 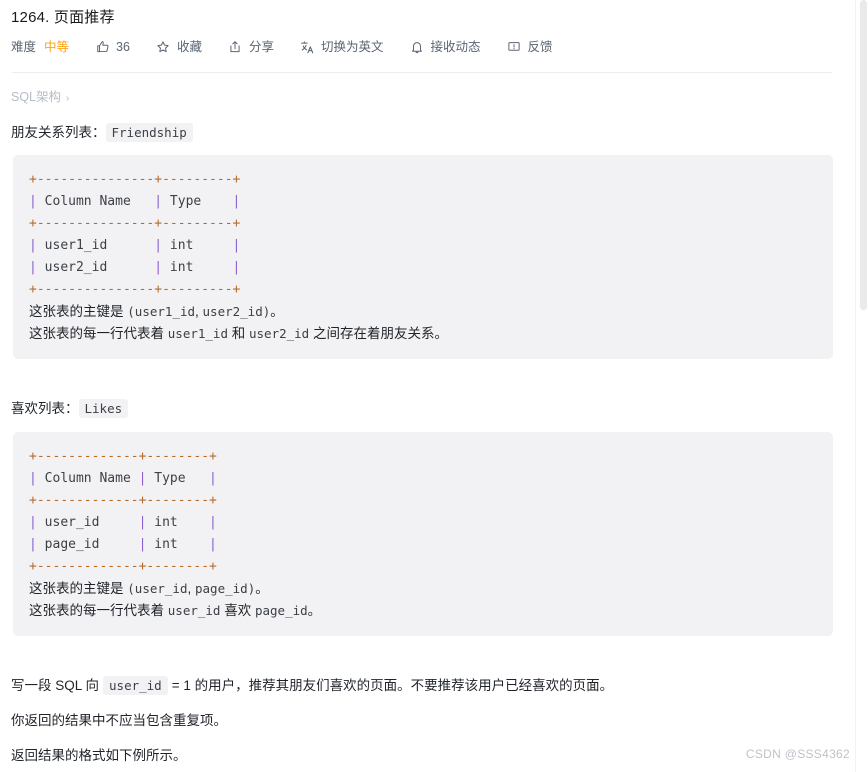 I want to click on table1-caption: 朋友关系列表：, so click(x=58, y=132).